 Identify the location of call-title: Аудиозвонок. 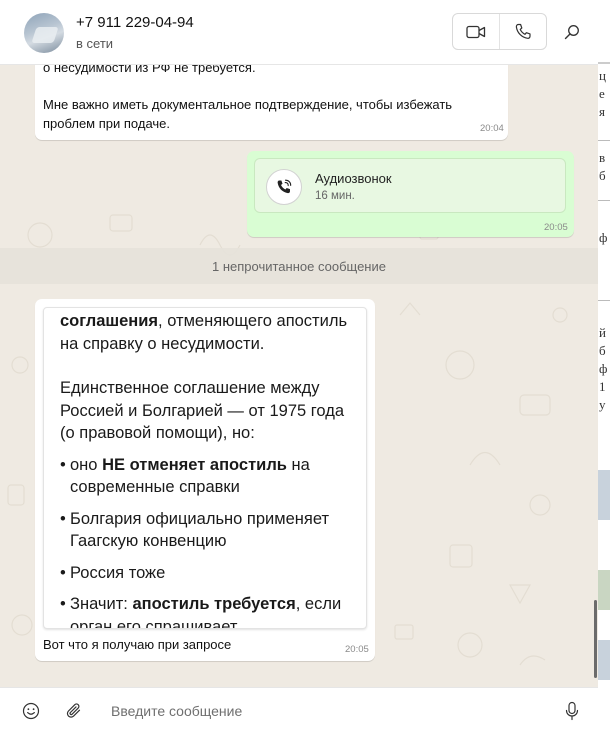
(353, 178).